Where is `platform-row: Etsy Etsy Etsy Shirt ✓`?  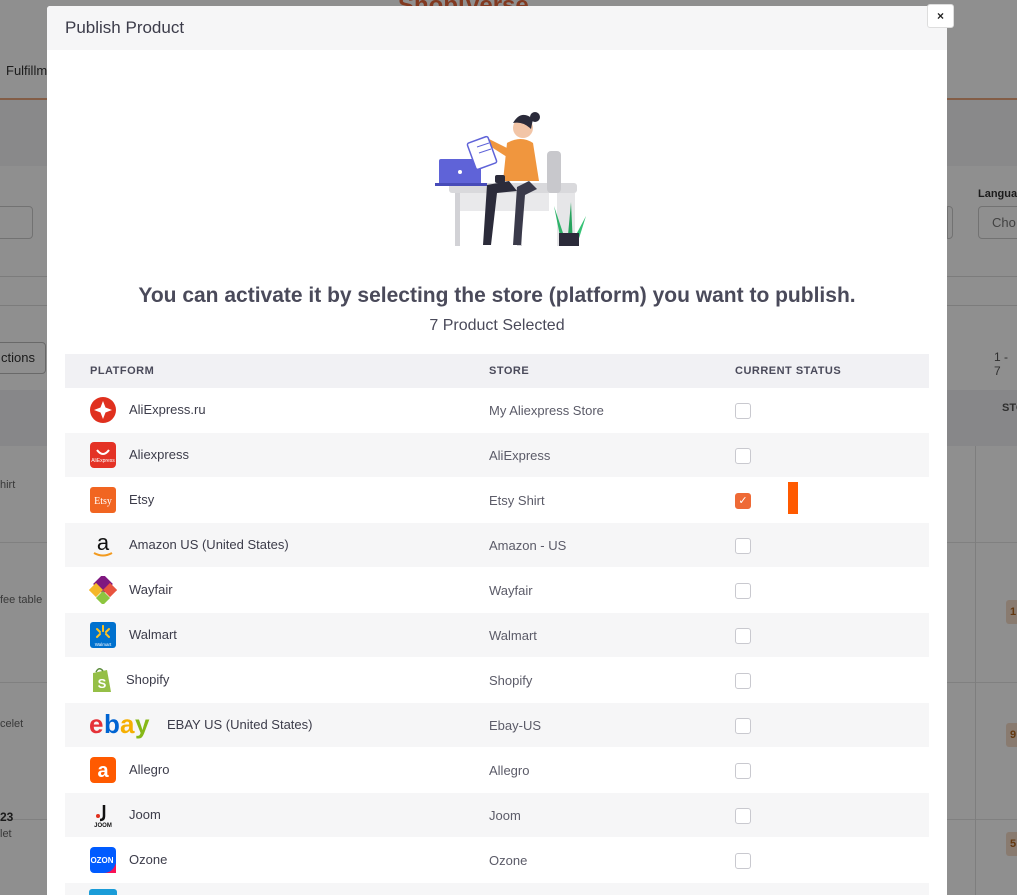 platform-row: Etsy Etsy Etsy Shirt ✓ is located at coordinates (497, 500).